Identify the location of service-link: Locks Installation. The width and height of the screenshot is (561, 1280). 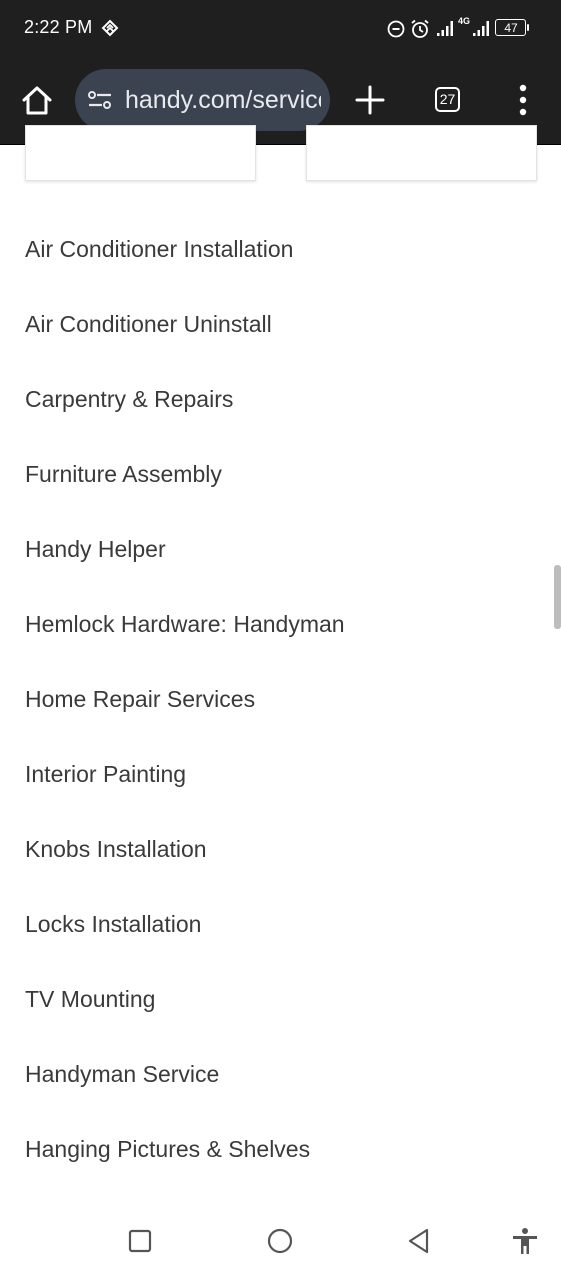
(113, 924).